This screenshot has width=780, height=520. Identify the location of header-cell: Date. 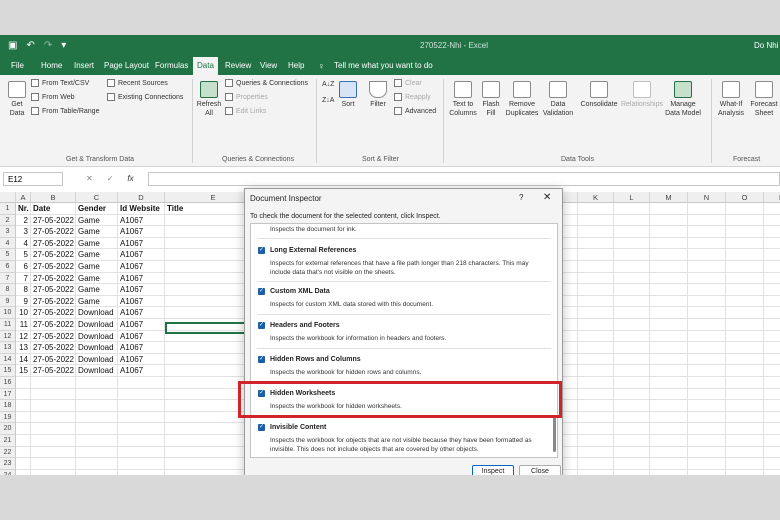
(53, 209).